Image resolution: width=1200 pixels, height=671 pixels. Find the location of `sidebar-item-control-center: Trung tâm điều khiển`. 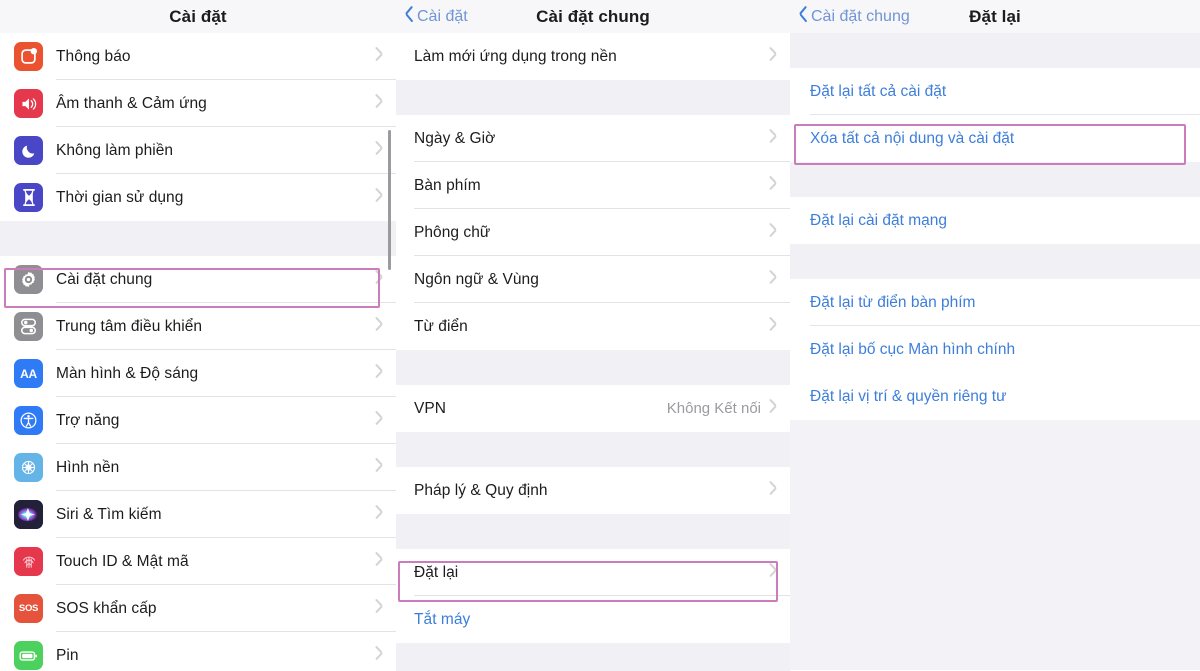

sidebar-item-control-center: Trung tâm điều khiển is located at coordinates (198, 326).